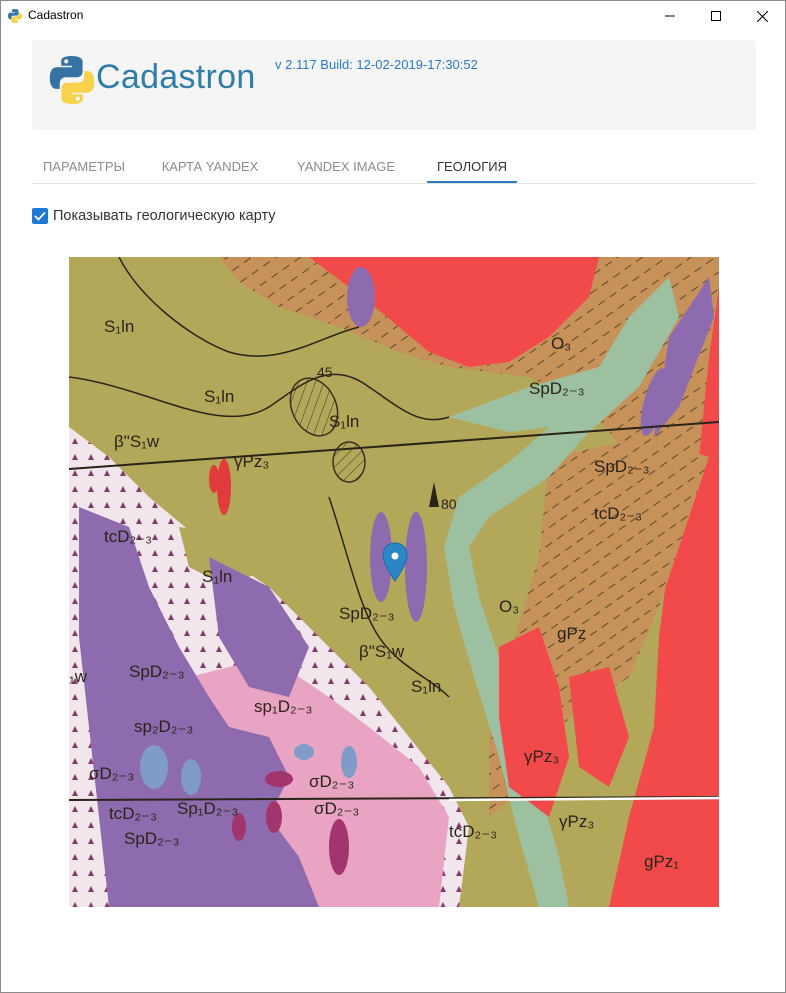 This screenshot has height=993, width=786. I want to click on map-label-s1ln-a: S₁ln, so click(119, 326).